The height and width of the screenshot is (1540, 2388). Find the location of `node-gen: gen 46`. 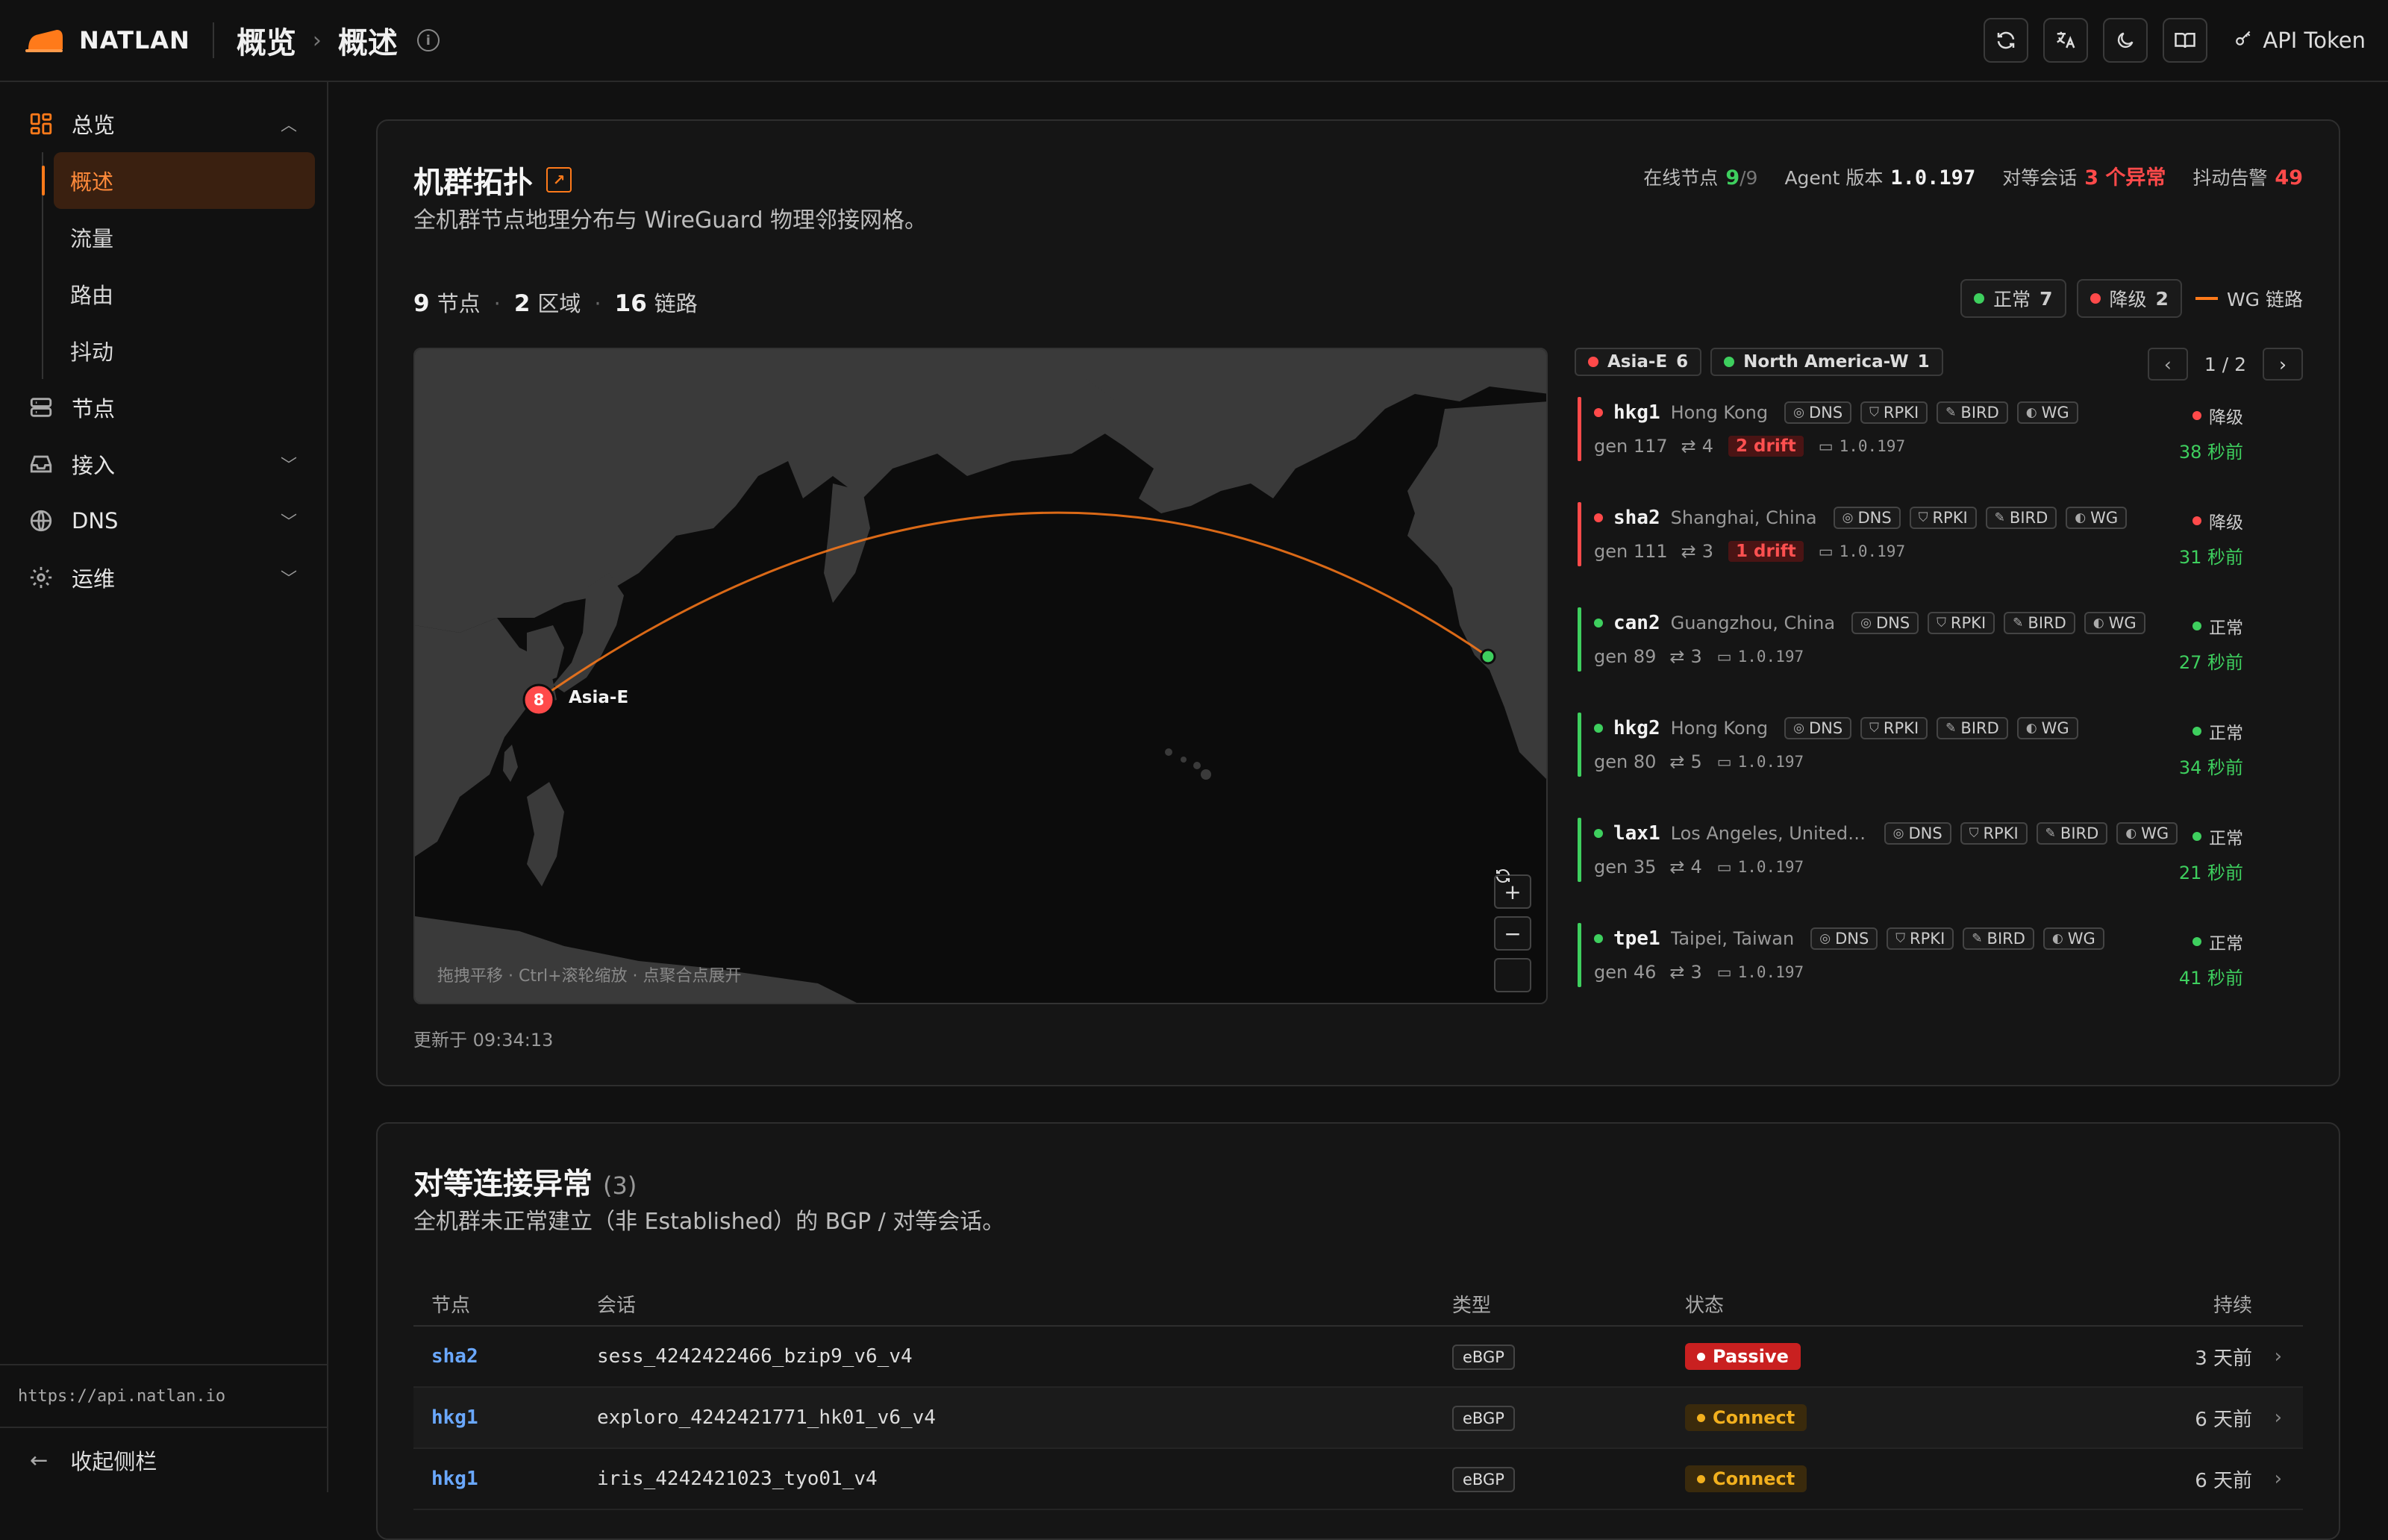

node-gen: gen 46 is located at coordinates (1626, 972).